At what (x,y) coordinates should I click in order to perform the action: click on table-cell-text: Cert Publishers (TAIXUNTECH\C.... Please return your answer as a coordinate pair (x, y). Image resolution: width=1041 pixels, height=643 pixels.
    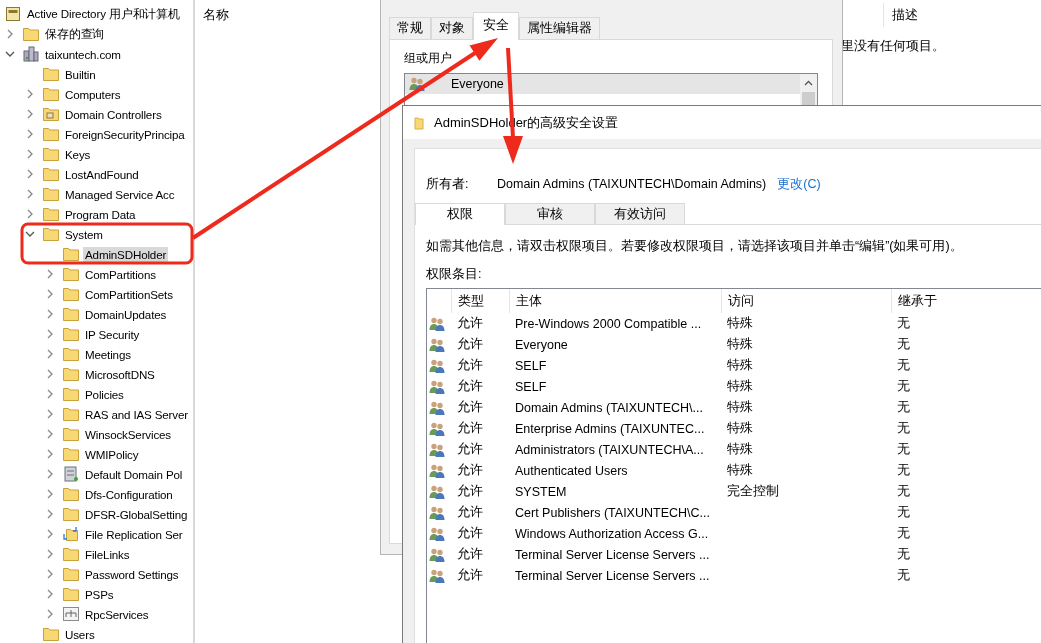
    Looking at the image, I should click on (612, 512).